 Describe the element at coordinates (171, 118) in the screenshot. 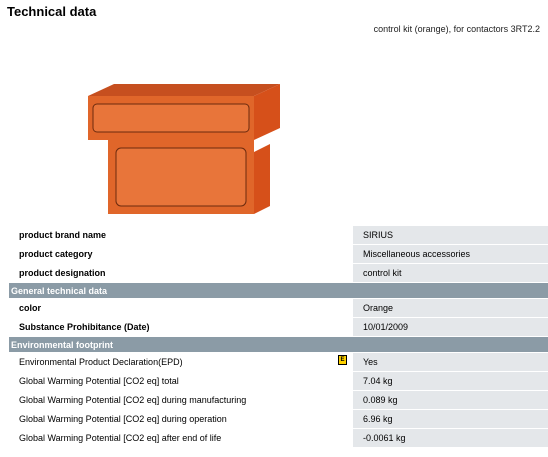

I see `product-upper-panel` at that location.